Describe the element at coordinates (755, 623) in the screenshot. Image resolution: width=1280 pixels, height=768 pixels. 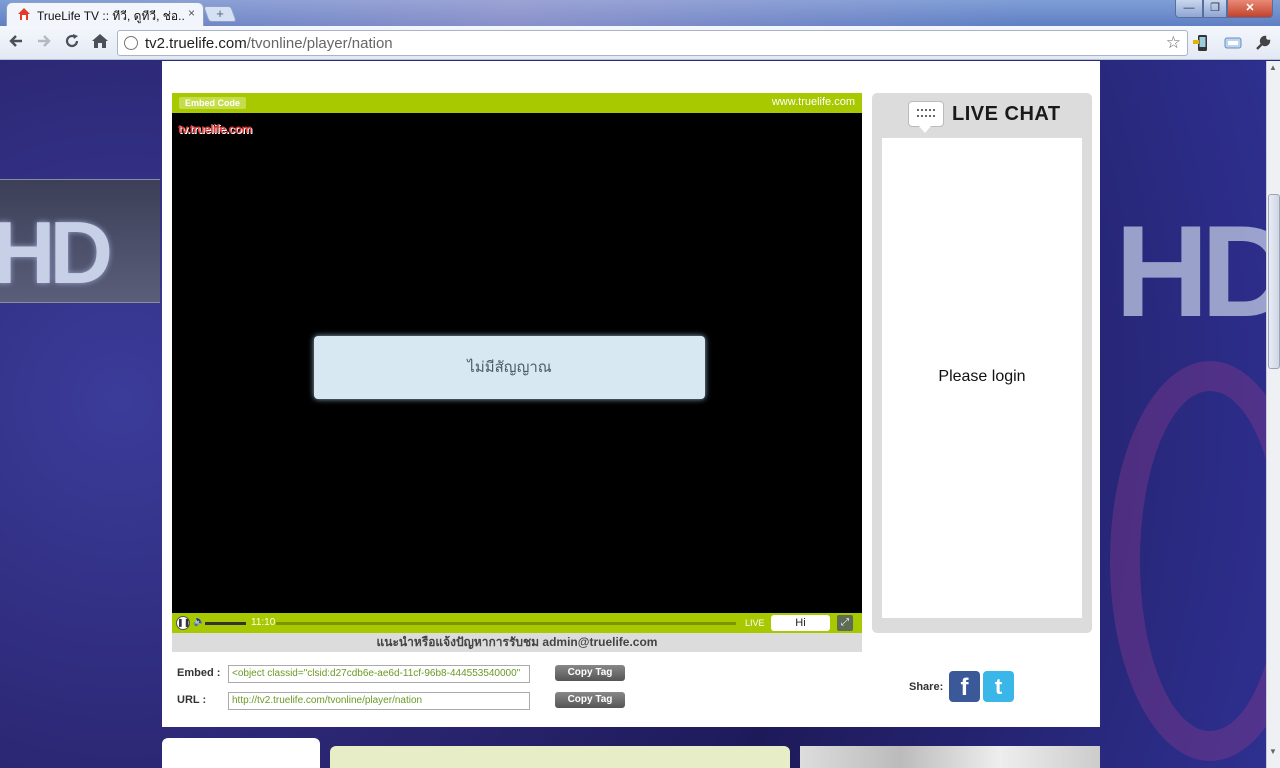
I see `live-indicator: LIVE` at that location.